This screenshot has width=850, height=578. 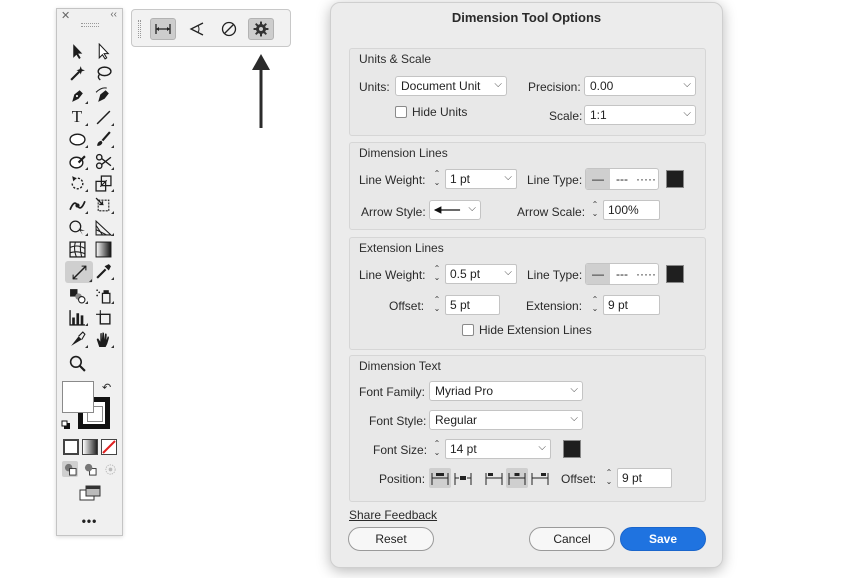 I want to click on fill-color-swatch, so click(x=78, y=397).